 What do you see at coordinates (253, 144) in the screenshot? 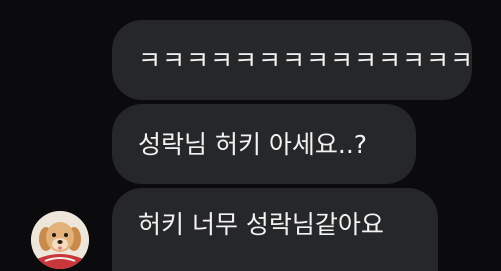
I see `message-text: 성락님 허키 아세요..?` at bounding box center [253, 144].